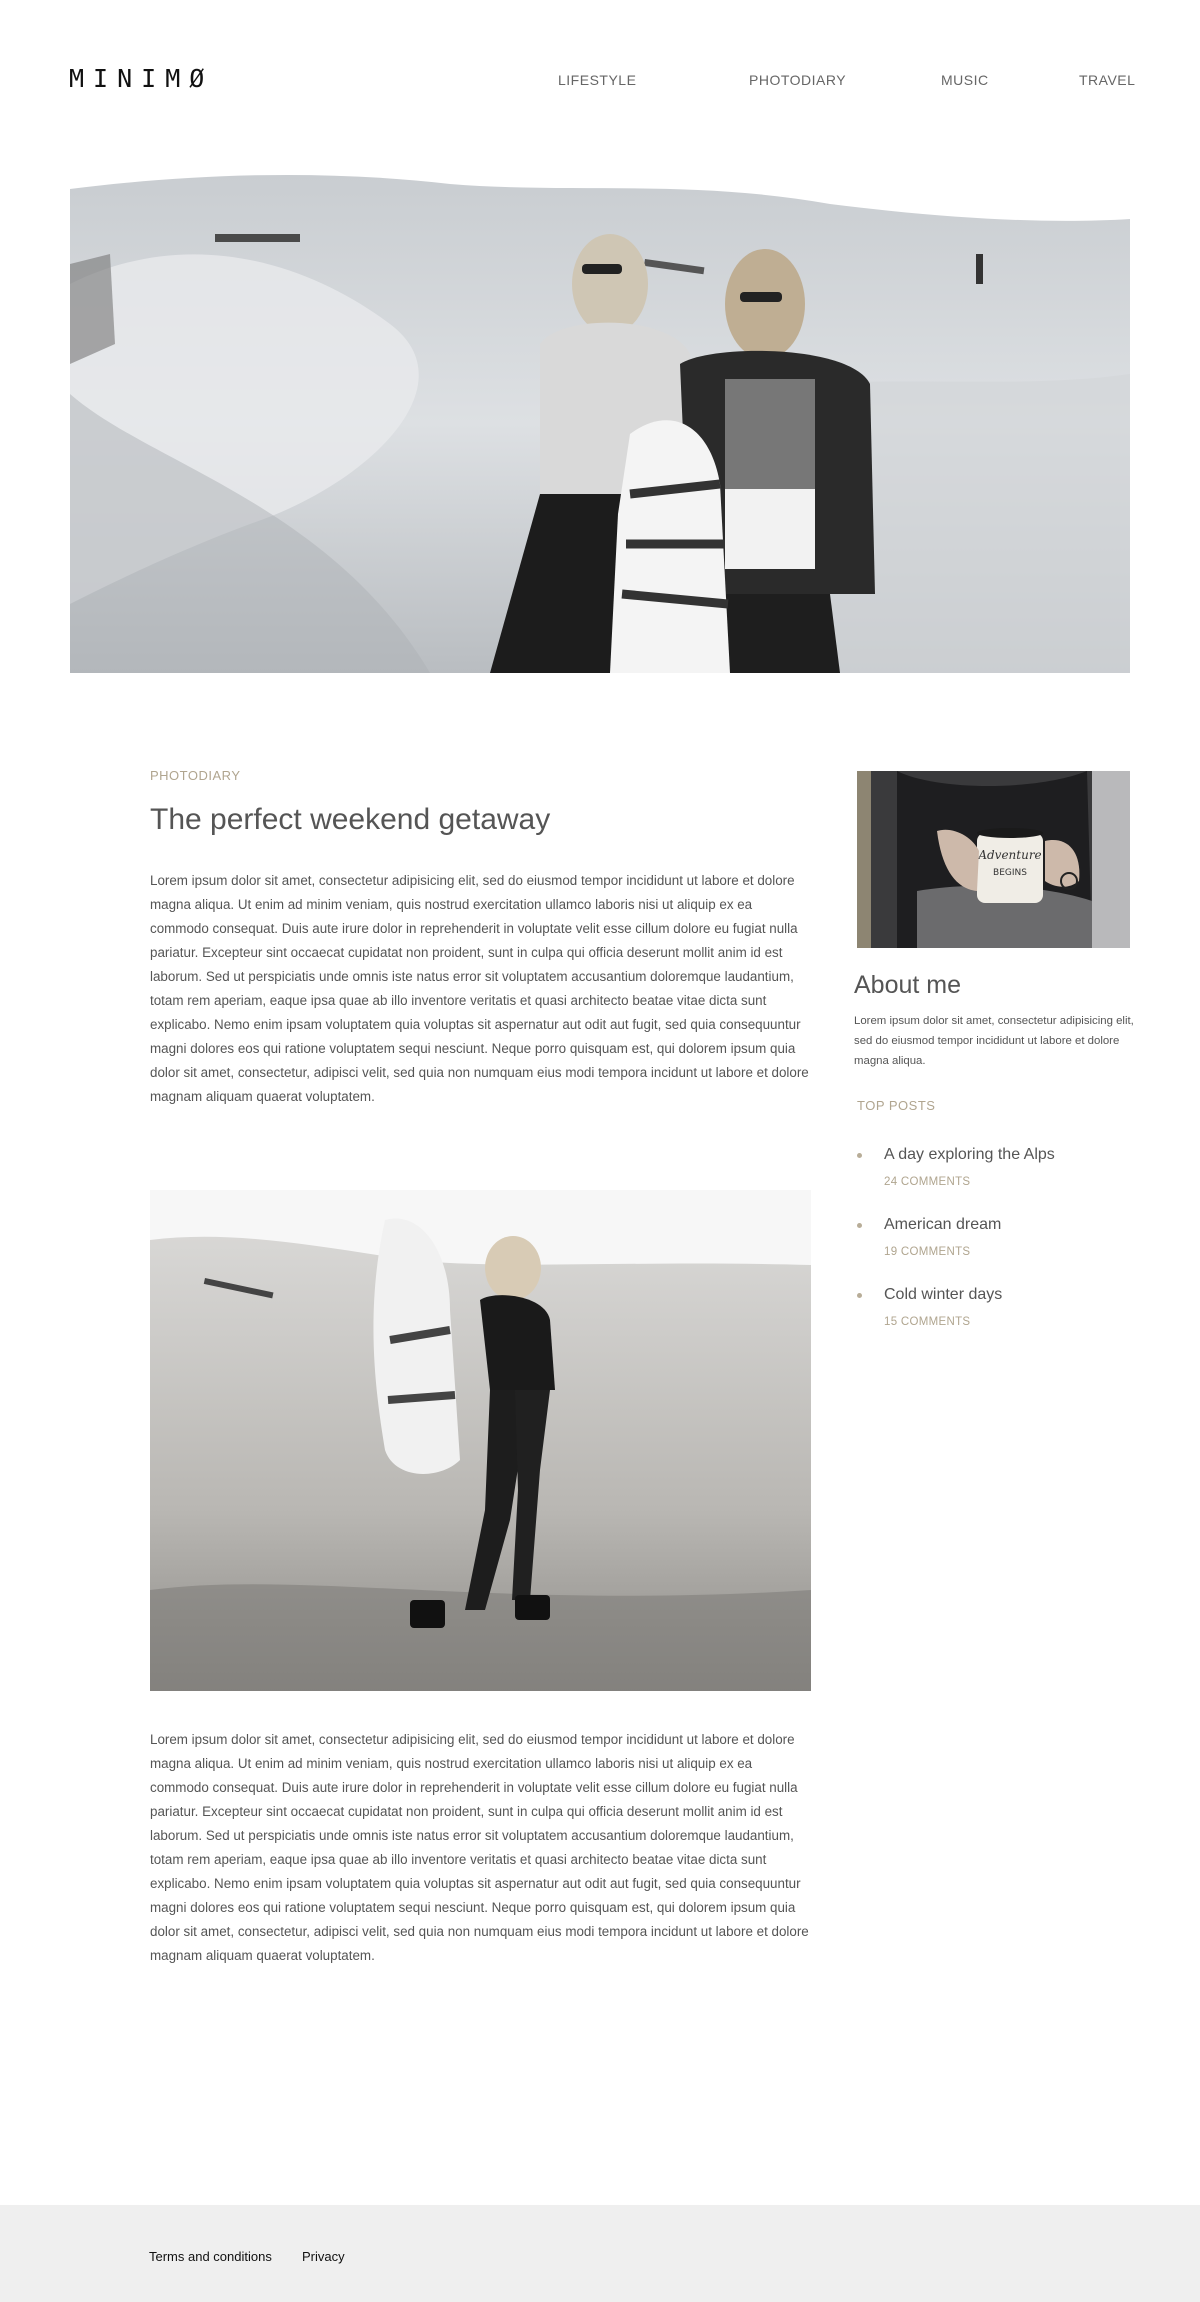 This screenshot has width=1200, height=2302. I want to click on top-post-comments: 24 COMMENTS, so click(927, 1182).